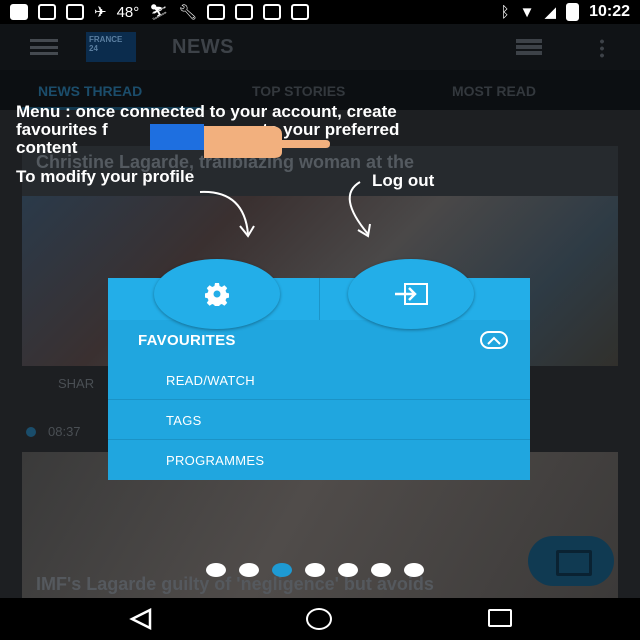 Image resolution: width=640 pixels, height=640 pixels. What do you see at coordinates (100, 12) in the screenshot?
I see `plane-icon: ✈` at bounding box center [100, 12].